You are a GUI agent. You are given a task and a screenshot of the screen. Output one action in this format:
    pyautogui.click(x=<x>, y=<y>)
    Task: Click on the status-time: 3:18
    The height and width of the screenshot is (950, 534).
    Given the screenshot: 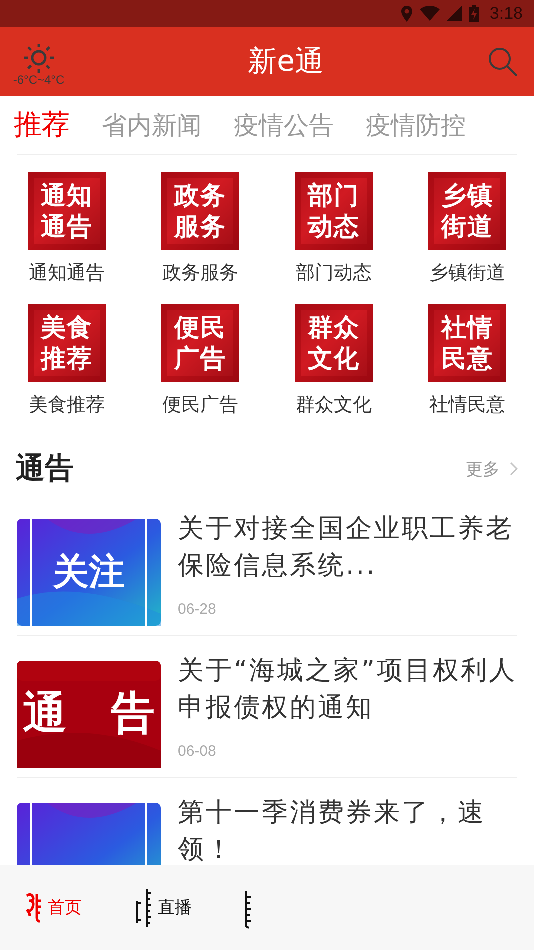 What is the action you would take?
    pyautogui.click(x=506, y=14)
    